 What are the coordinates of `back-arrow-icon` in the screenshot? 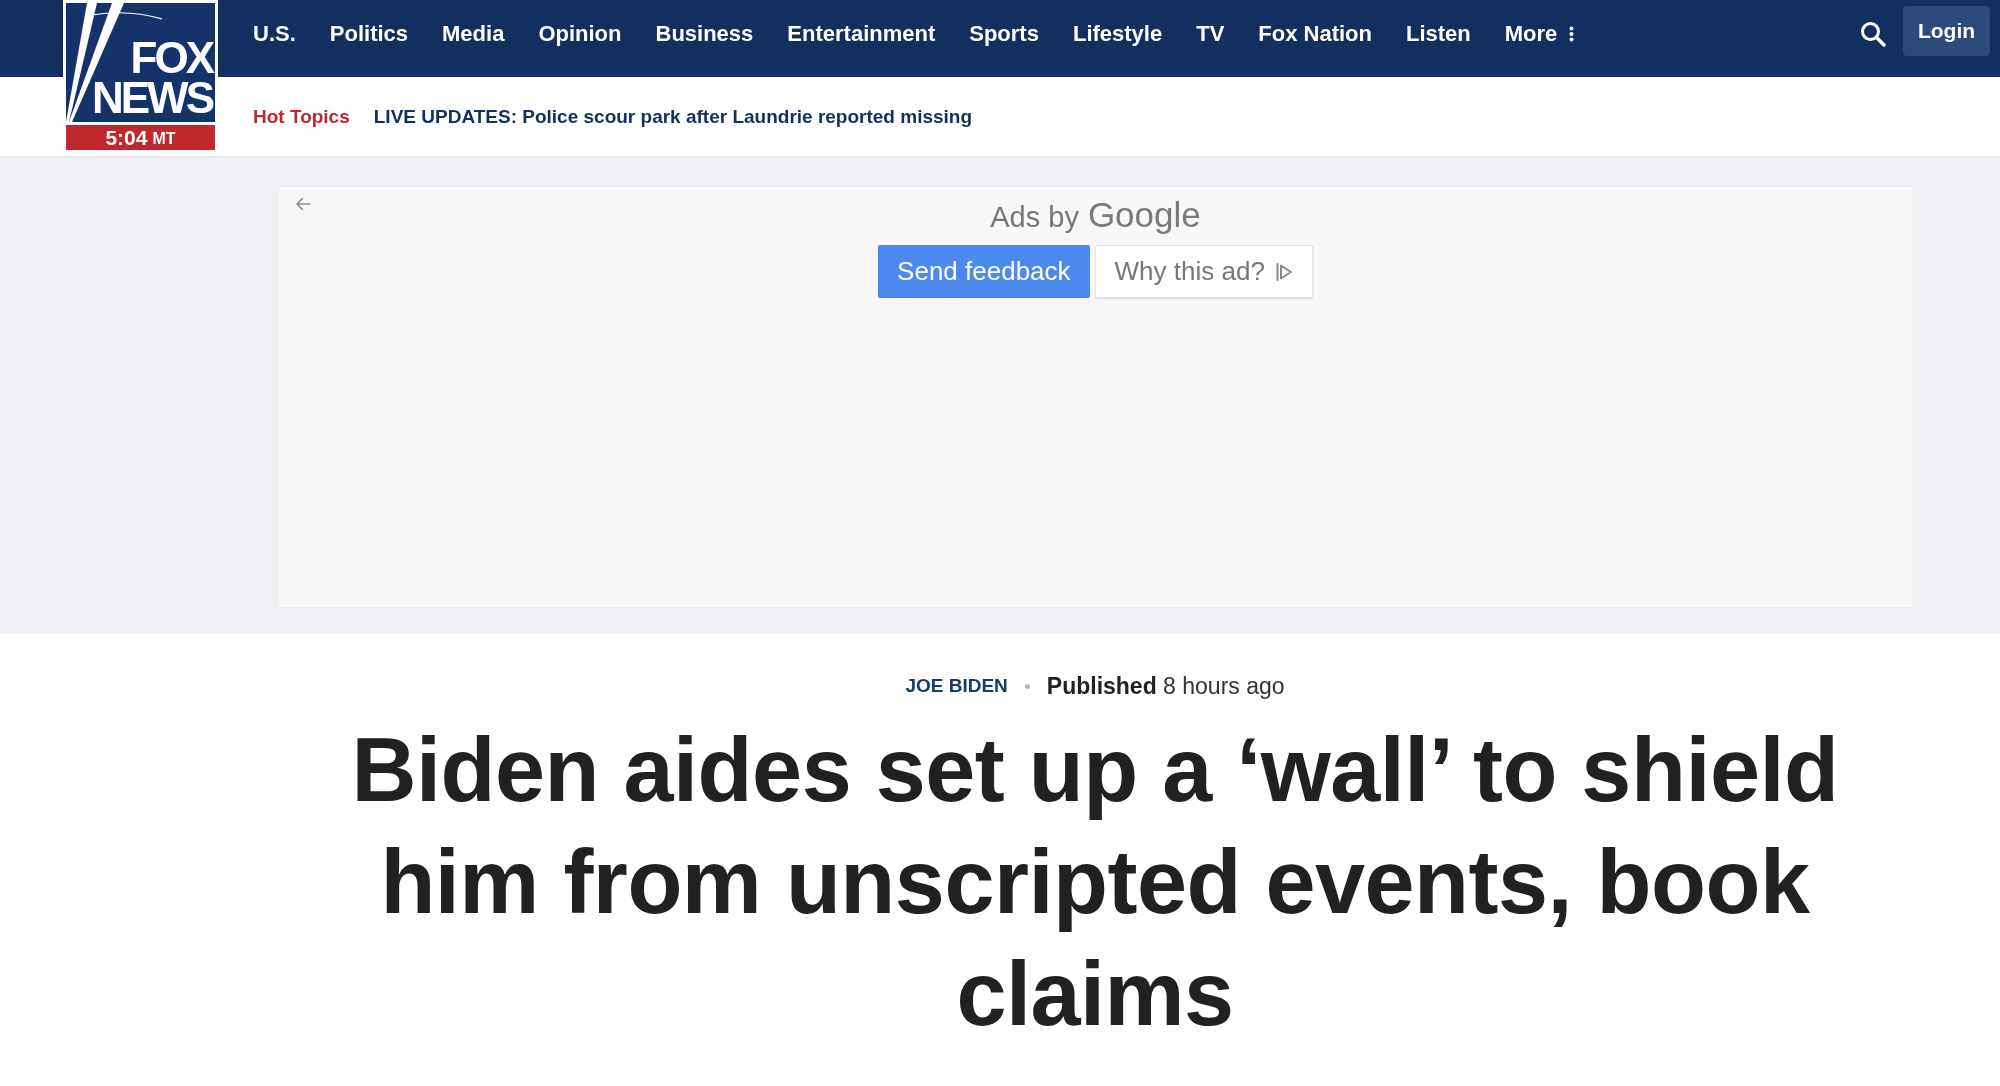 It's located at (303, 204).